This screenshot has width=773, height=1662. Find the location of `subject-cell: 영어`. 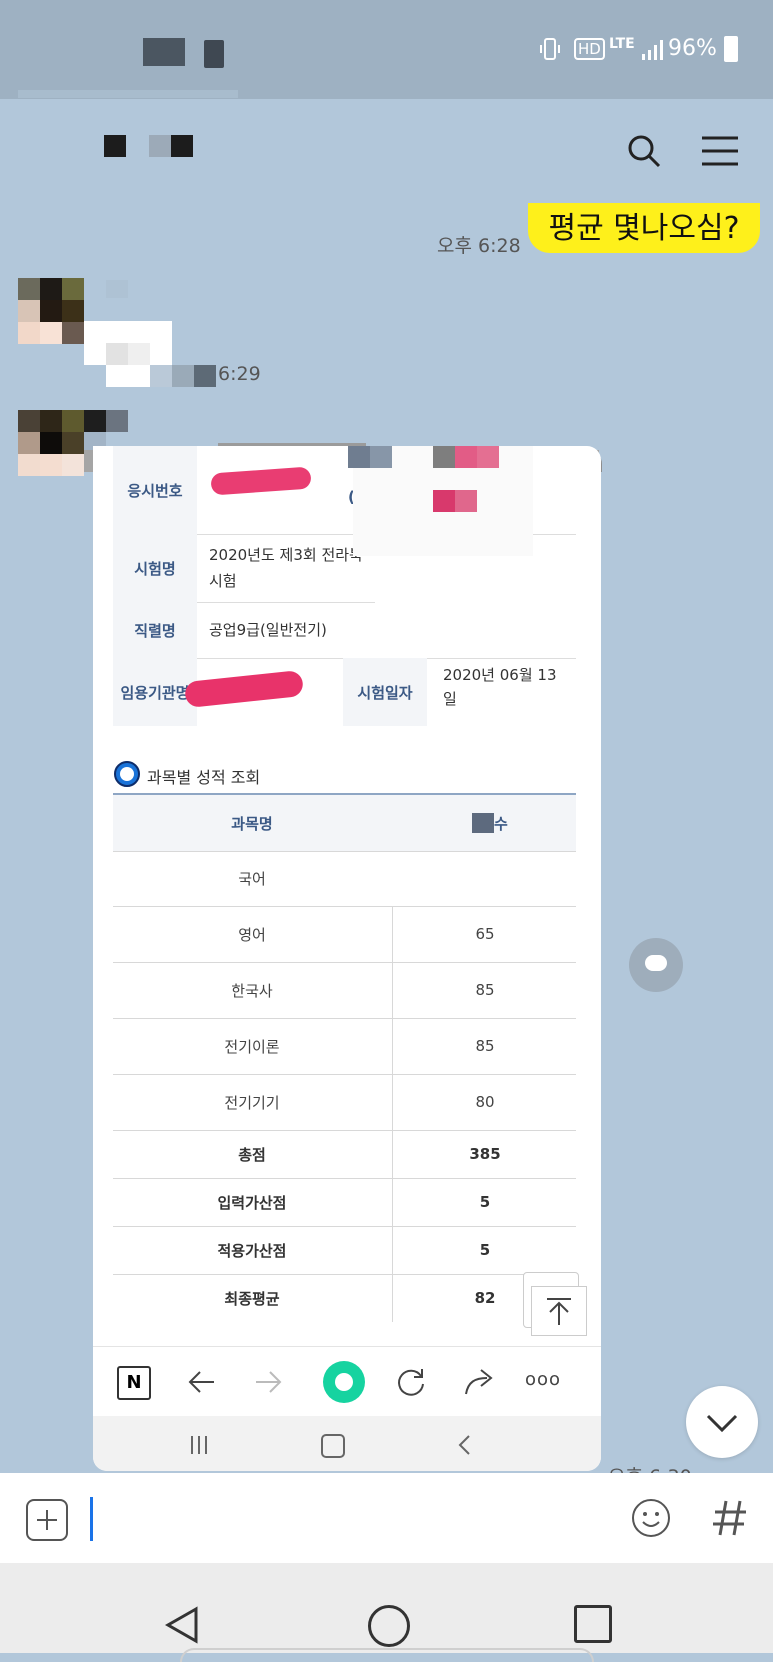

subject-cell: 영어 is located at coordinates (252, 935).